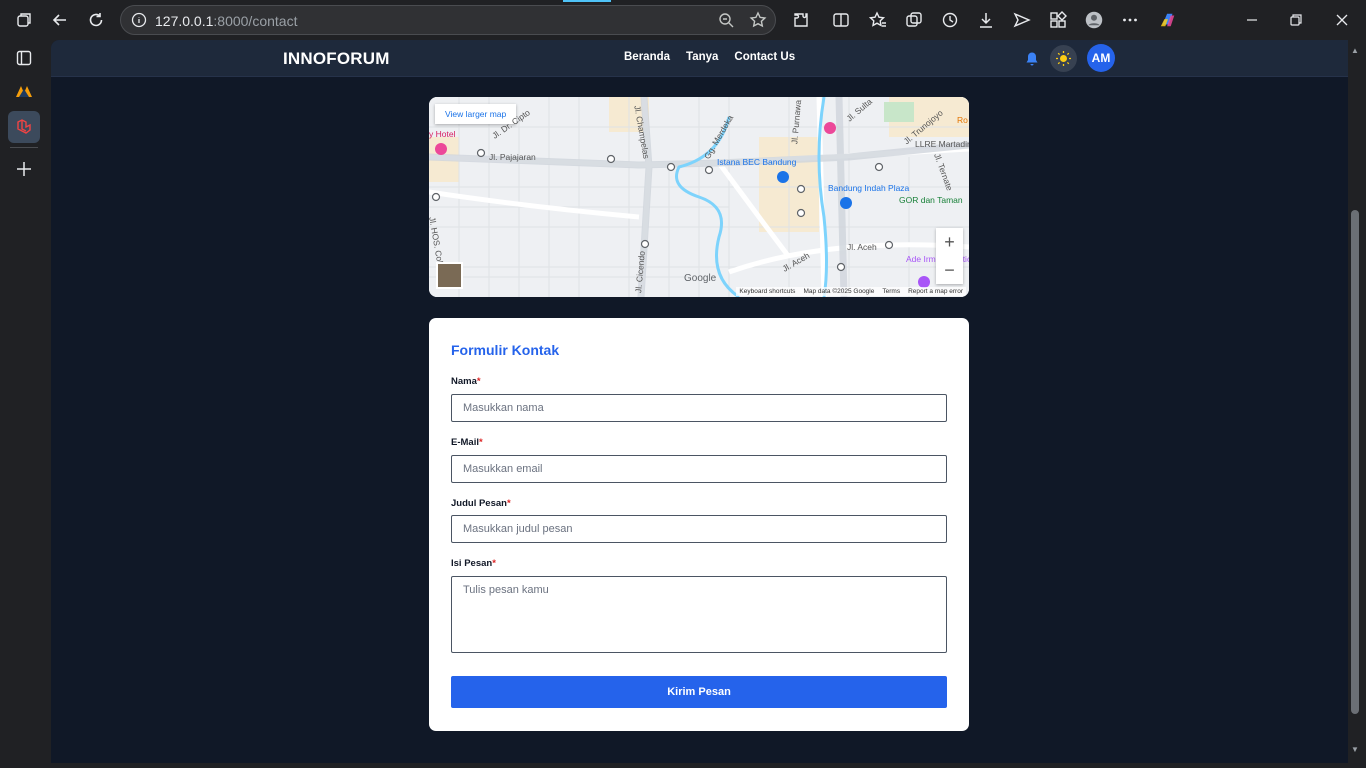 This screenshot has height=768, width=1366. What do you see at coordinates (1032, 59) in the screenshot?
I see `notification-bell-icon` at bounding box center [1032, 59].